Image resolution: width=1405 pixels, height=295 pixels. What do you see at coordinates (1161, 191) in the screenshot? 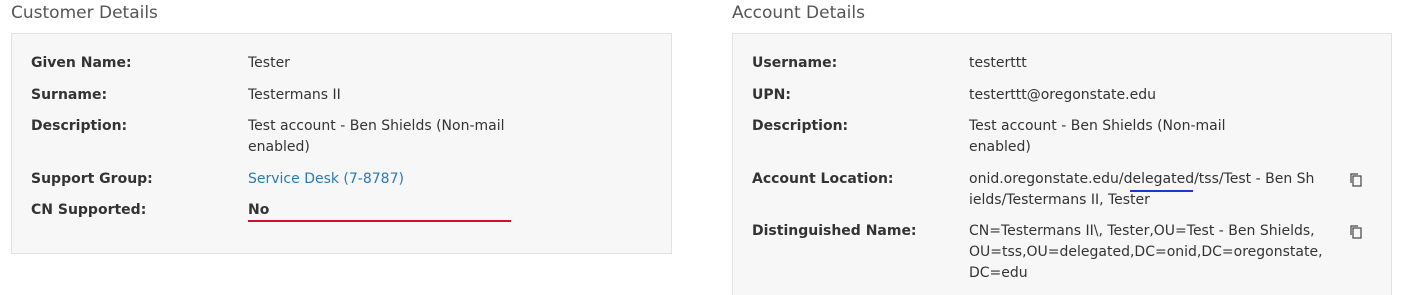
I see `delegated-underline` at bounding box center [1161, 191].